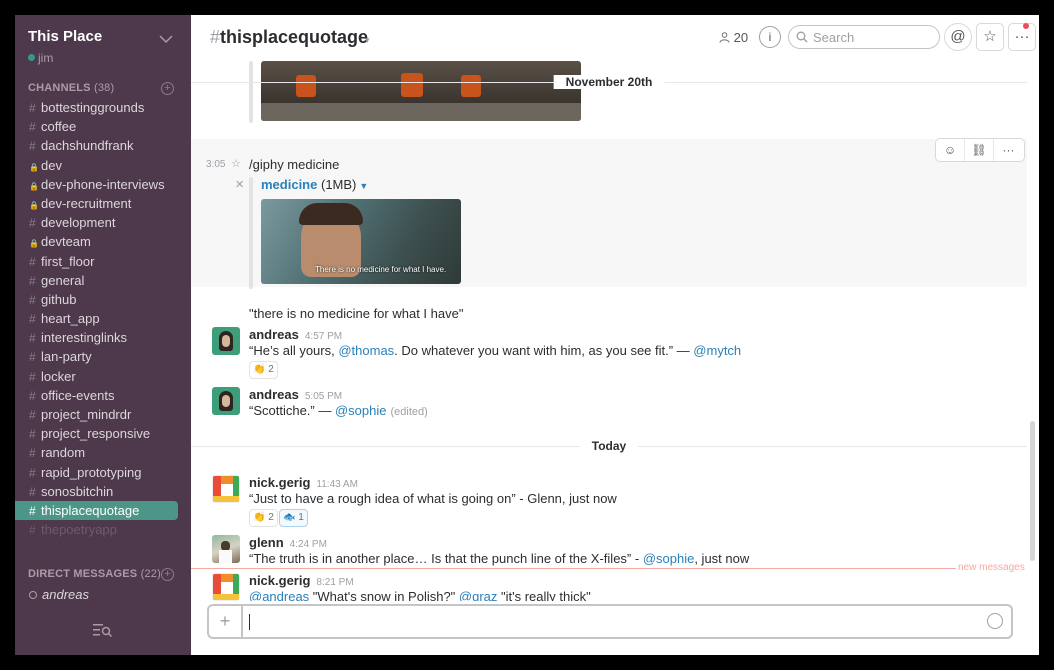 Image resolution: width=1054 pixels, height=670 pixels. What do you see at coordinates (979, 150) in the screenshot?
I see `link-icon: ⛓` at bounding box center [979, 150].